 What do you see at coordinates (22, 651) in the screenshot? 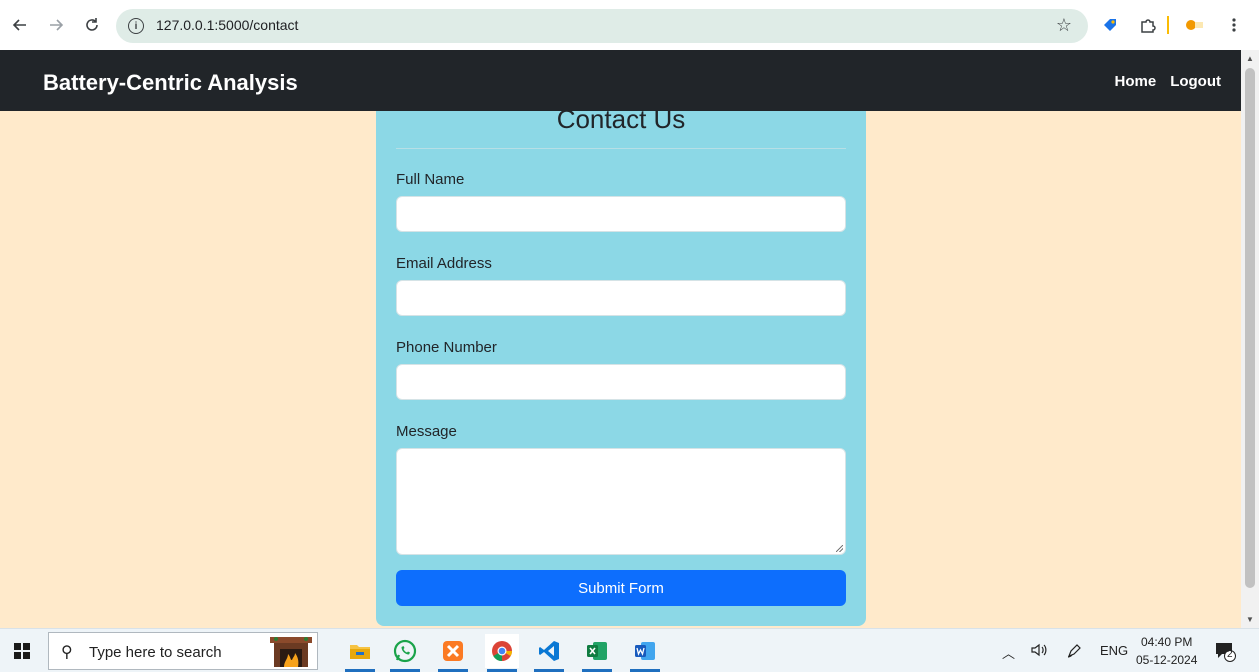
I see `windows-start-icon` at bounding box center [22, 651].